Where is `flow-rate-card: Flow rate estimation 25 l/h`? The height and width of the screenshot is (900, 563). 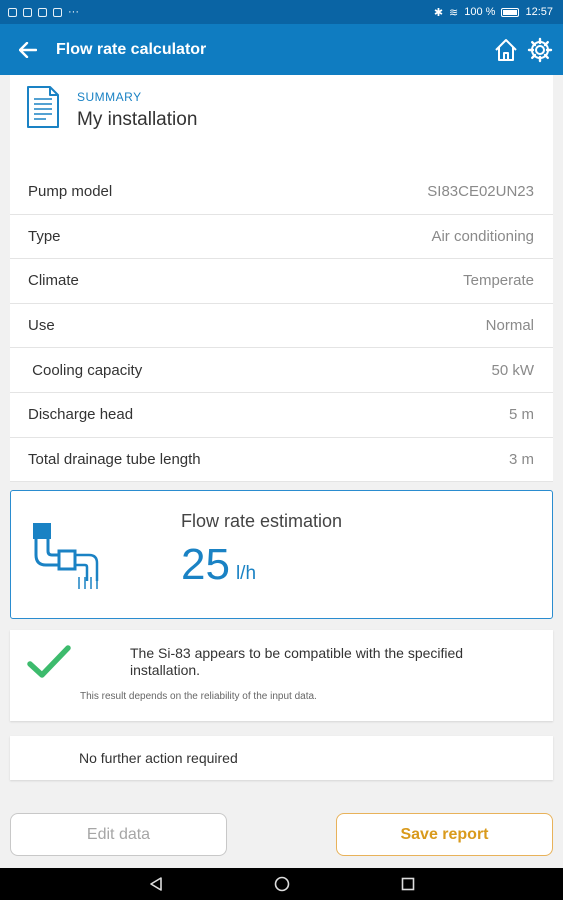 flow-rate-card: Flow rate estimation 25 l/h is located at coordinates (281, 554).